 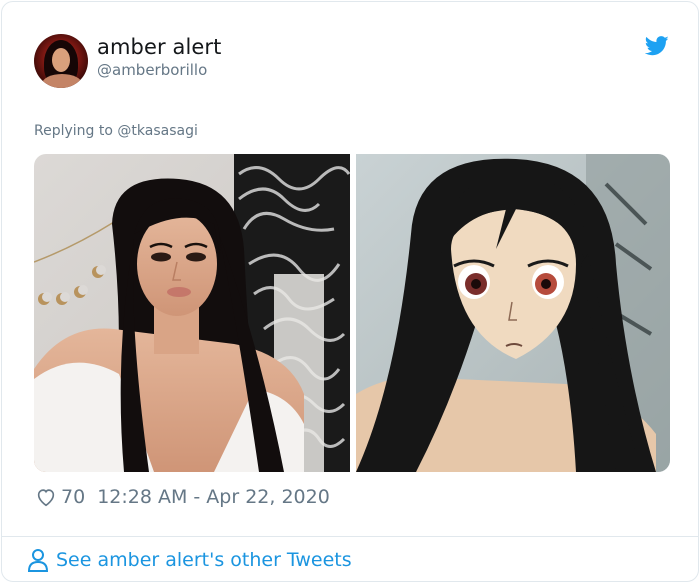 What do you see at coordinates (61, 61) in the screenshot?
I see `avatar` at bounding box center [61, 61].